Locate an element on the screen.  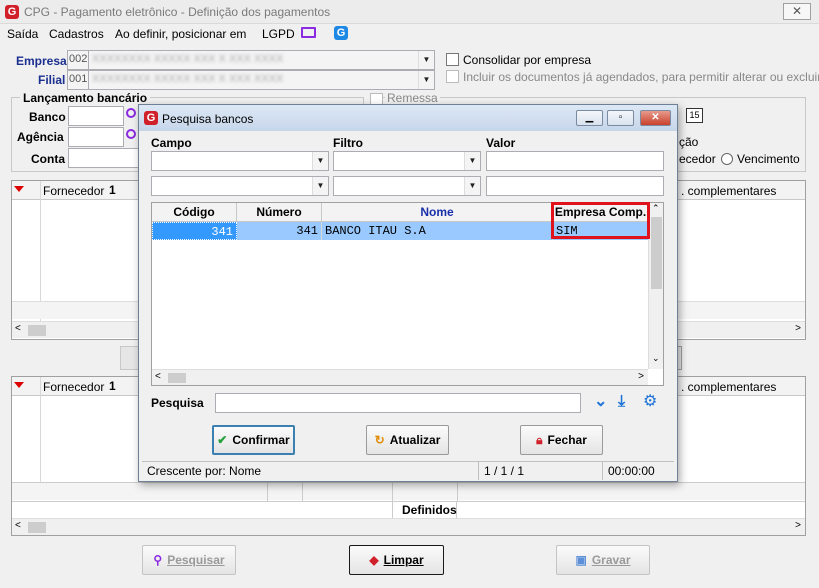
minimize-icon: ▁ is located at coordinates (589, 118).